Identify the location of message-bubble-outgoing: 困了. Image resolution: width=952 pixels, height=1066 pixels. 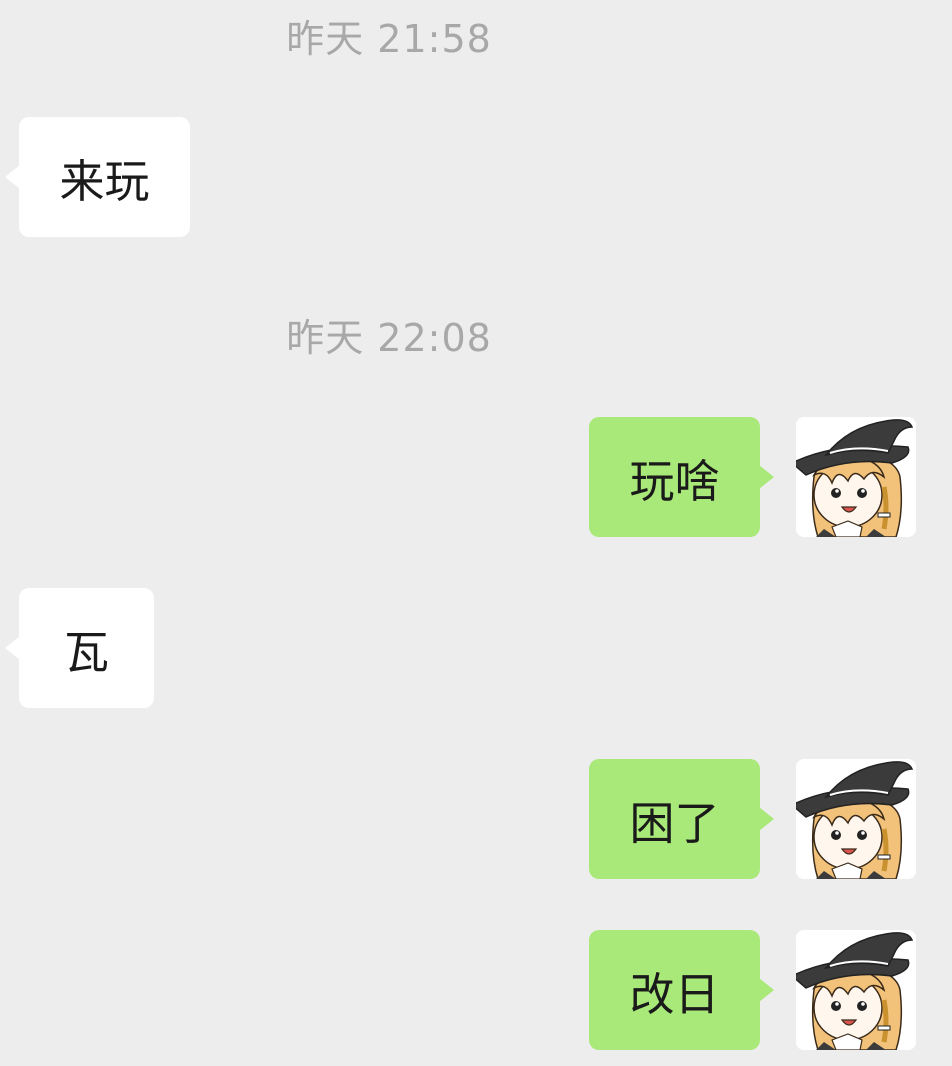
(681, 819).